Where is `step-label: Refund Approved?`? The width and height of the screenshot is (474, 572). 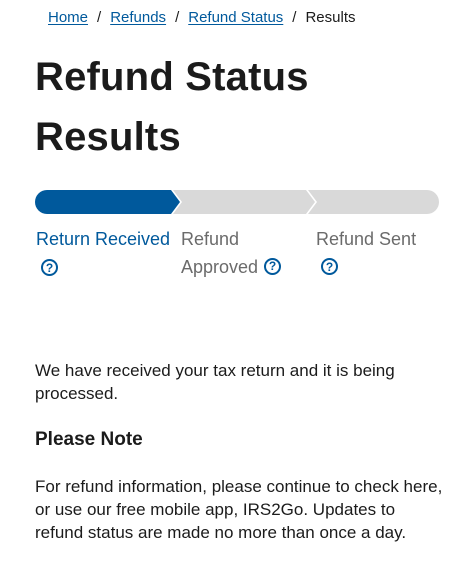
step-label: Refund Approved? is located at coordinates (231, 253).